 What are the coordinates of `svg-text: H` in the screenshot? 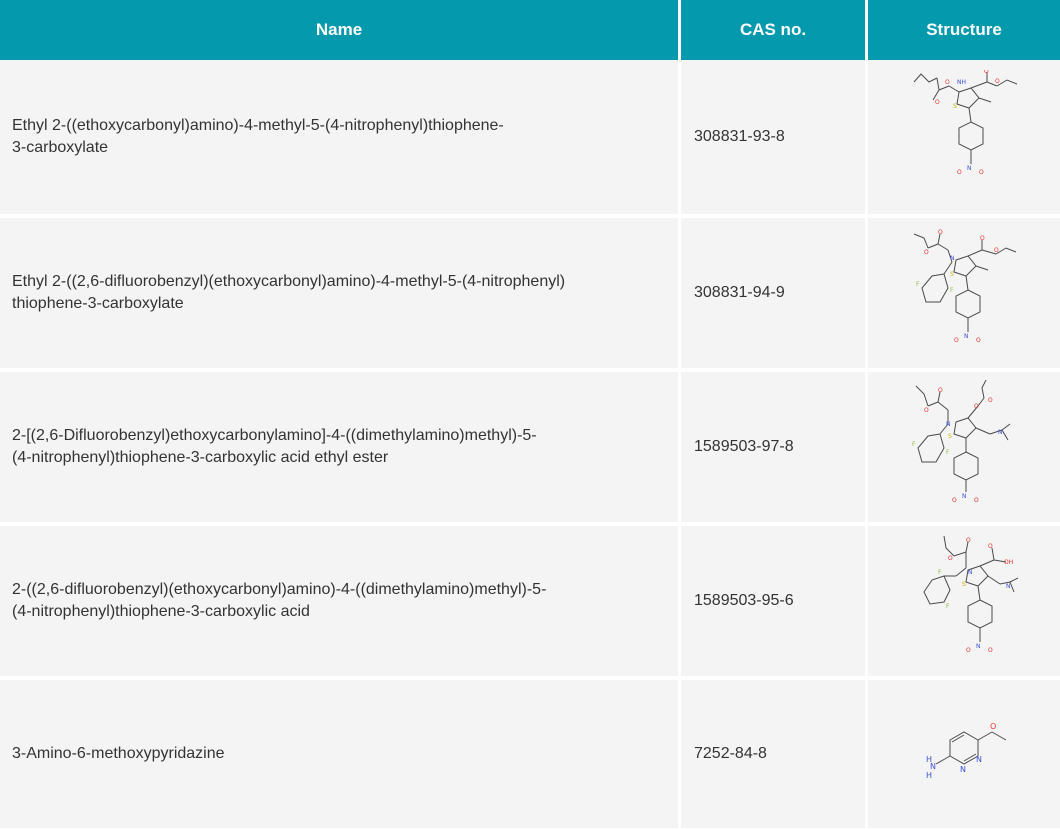 It's located at (929, 775).